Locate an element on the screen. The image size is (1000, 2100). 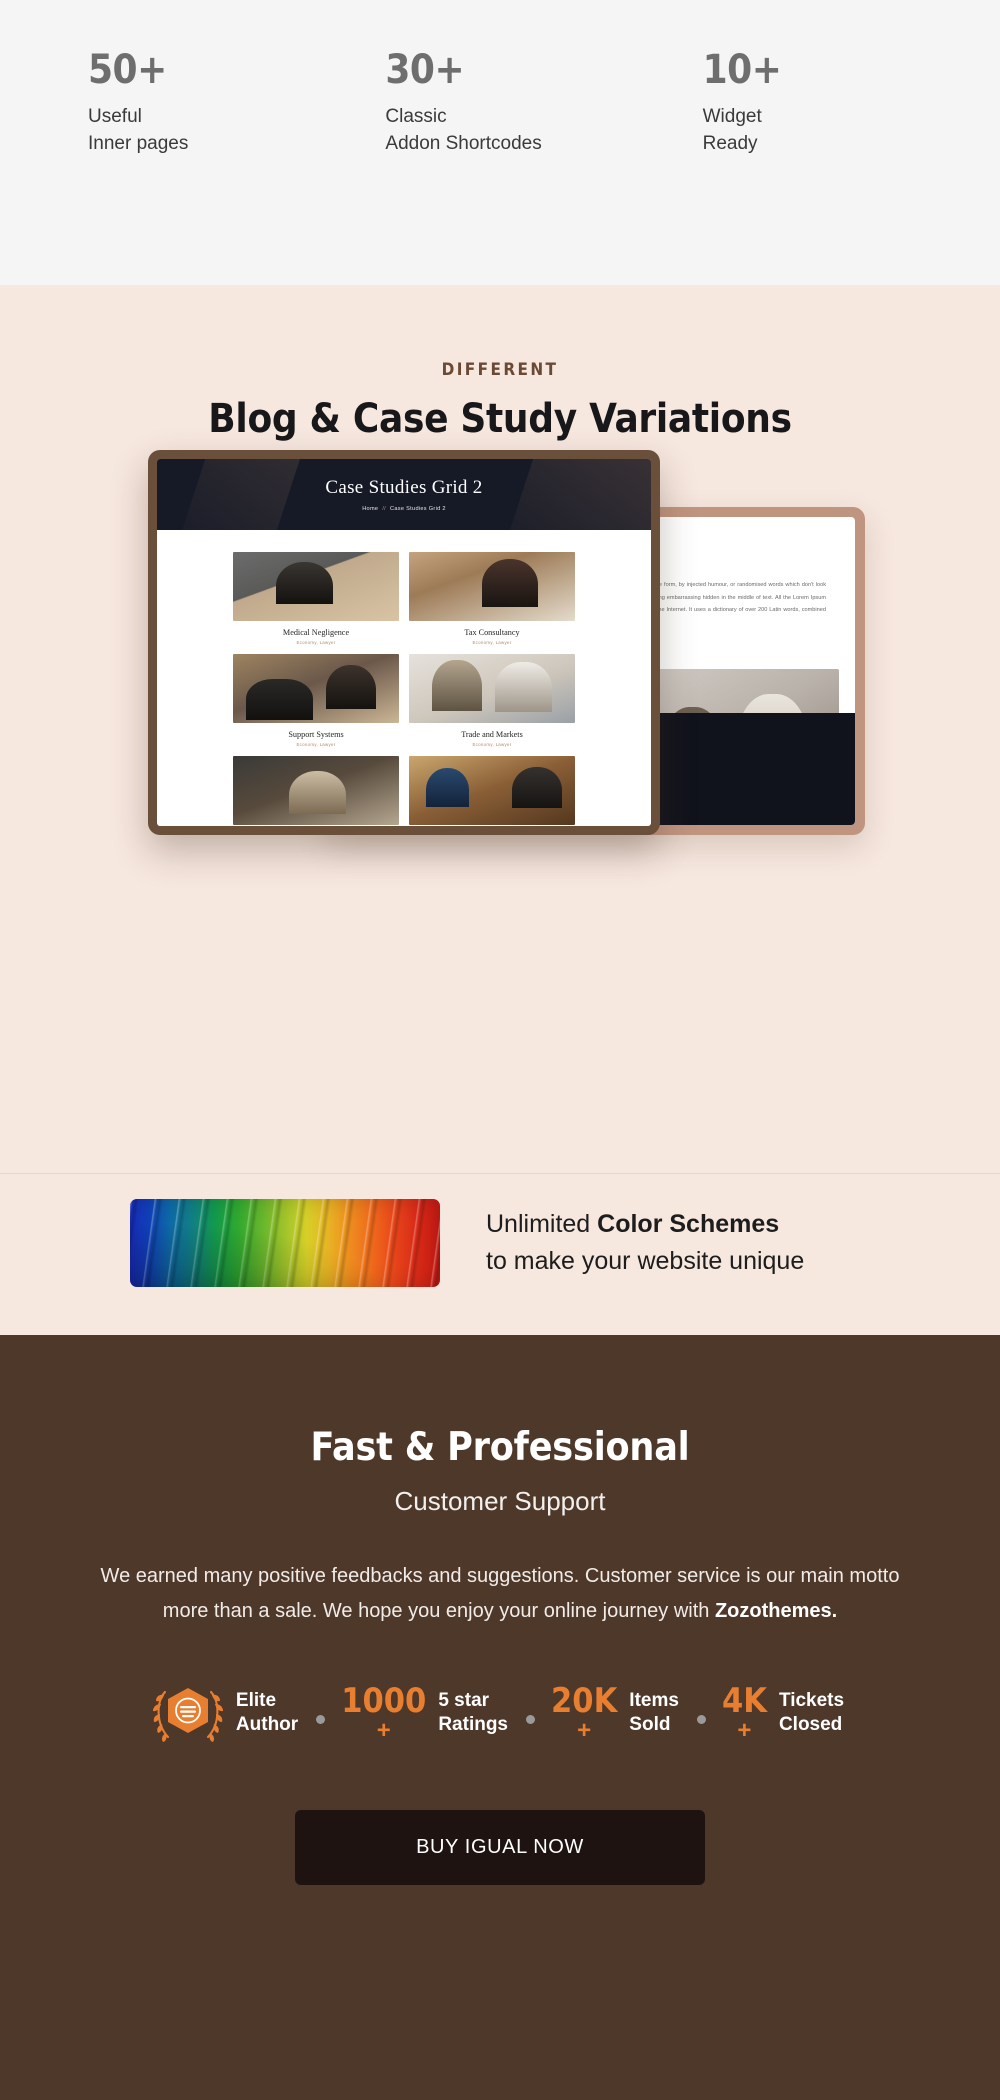
swatch-shading is located at coordinates (285, 1243).